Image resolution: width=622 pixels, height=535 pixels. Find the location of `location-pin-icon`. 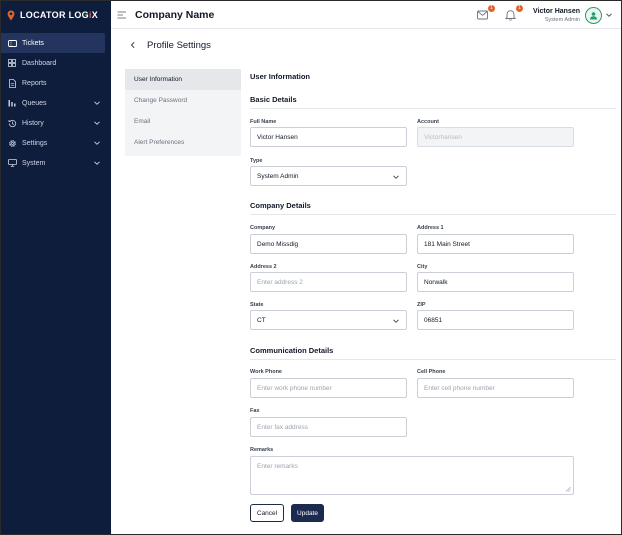

location-pin-icon is located at coordinates (11, 15).